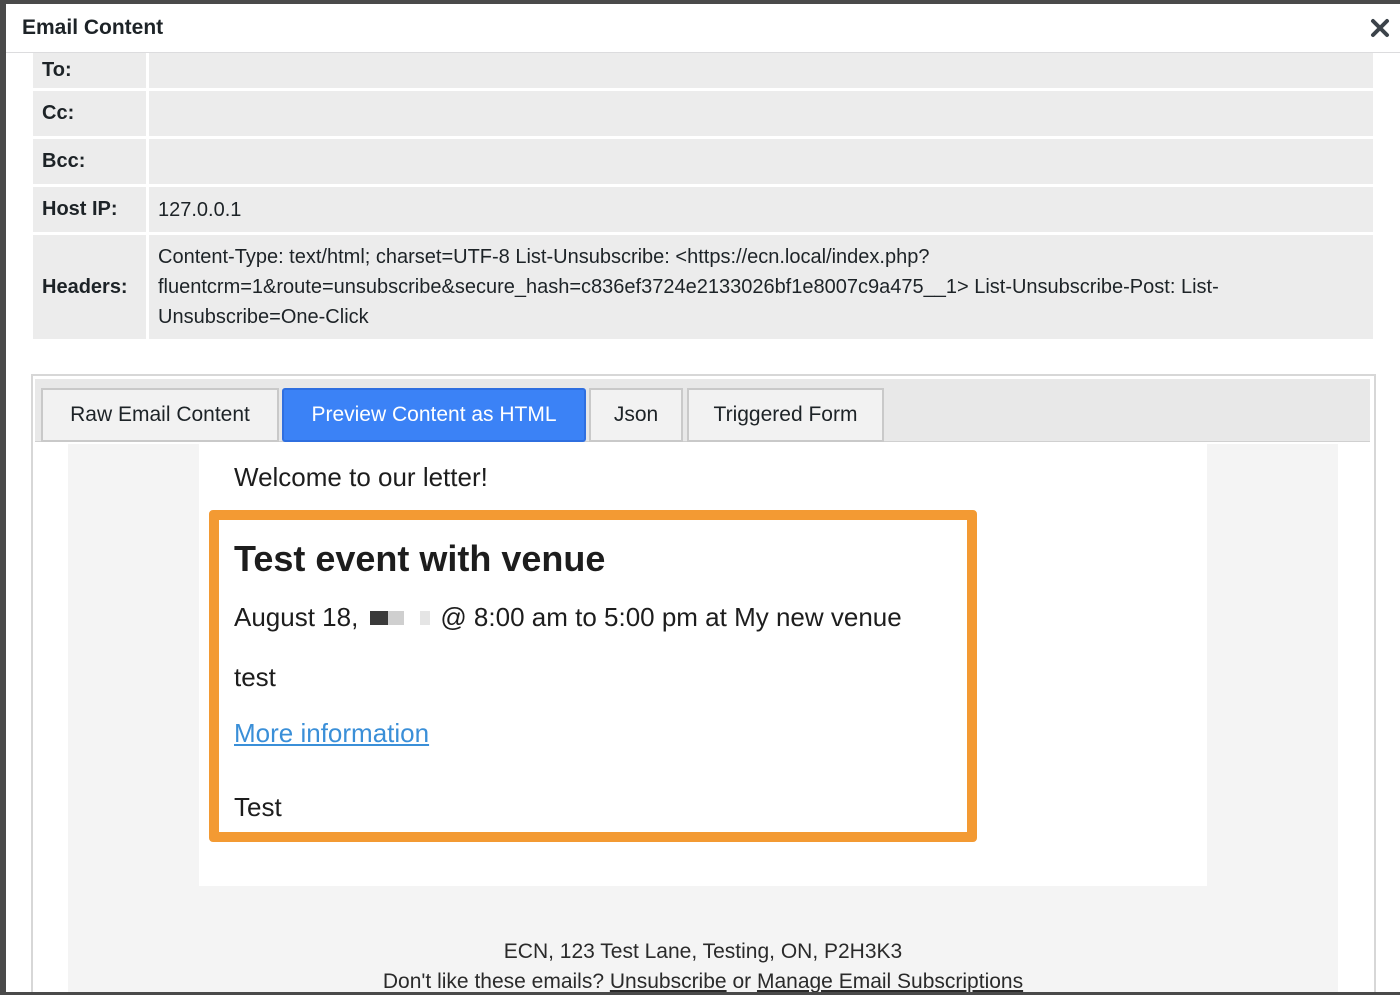 The height and width of the screenshot is (995, 1400). Describe the element at coordinates (703, 951) in the screenshot. I see `footer-address: ECN, 123 Test Lane, Testing, ON, P2H3K3` at that location.